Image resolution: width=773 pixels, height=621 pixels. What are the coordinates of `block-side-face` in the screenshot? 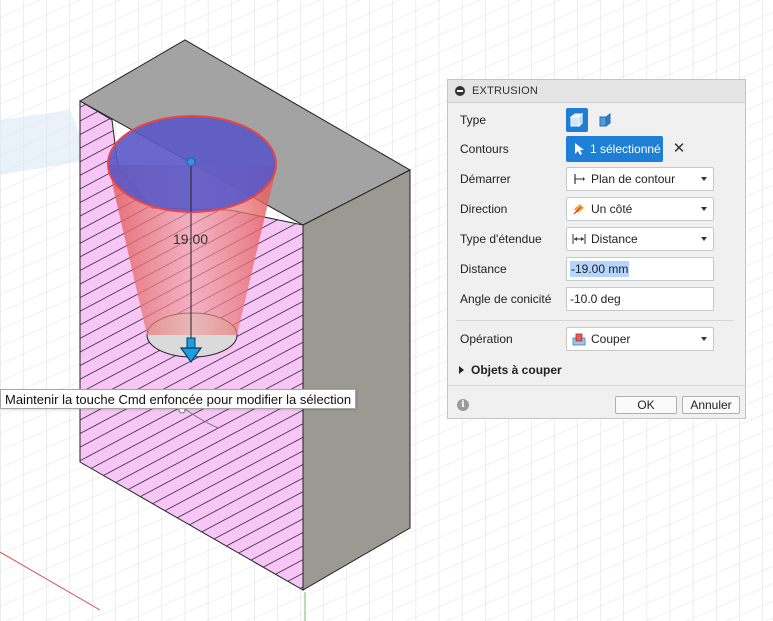 It's located at (356, 380).